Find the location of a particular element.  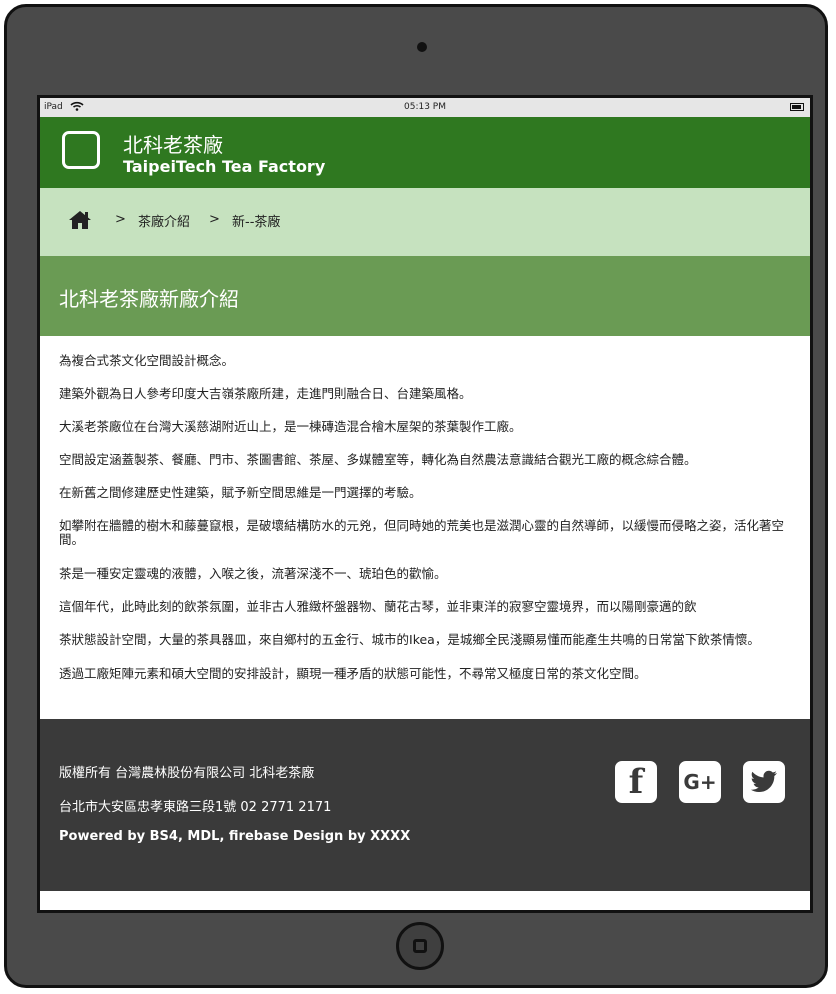

status-time: 05:13 PM is located at coordinates (425, 107).